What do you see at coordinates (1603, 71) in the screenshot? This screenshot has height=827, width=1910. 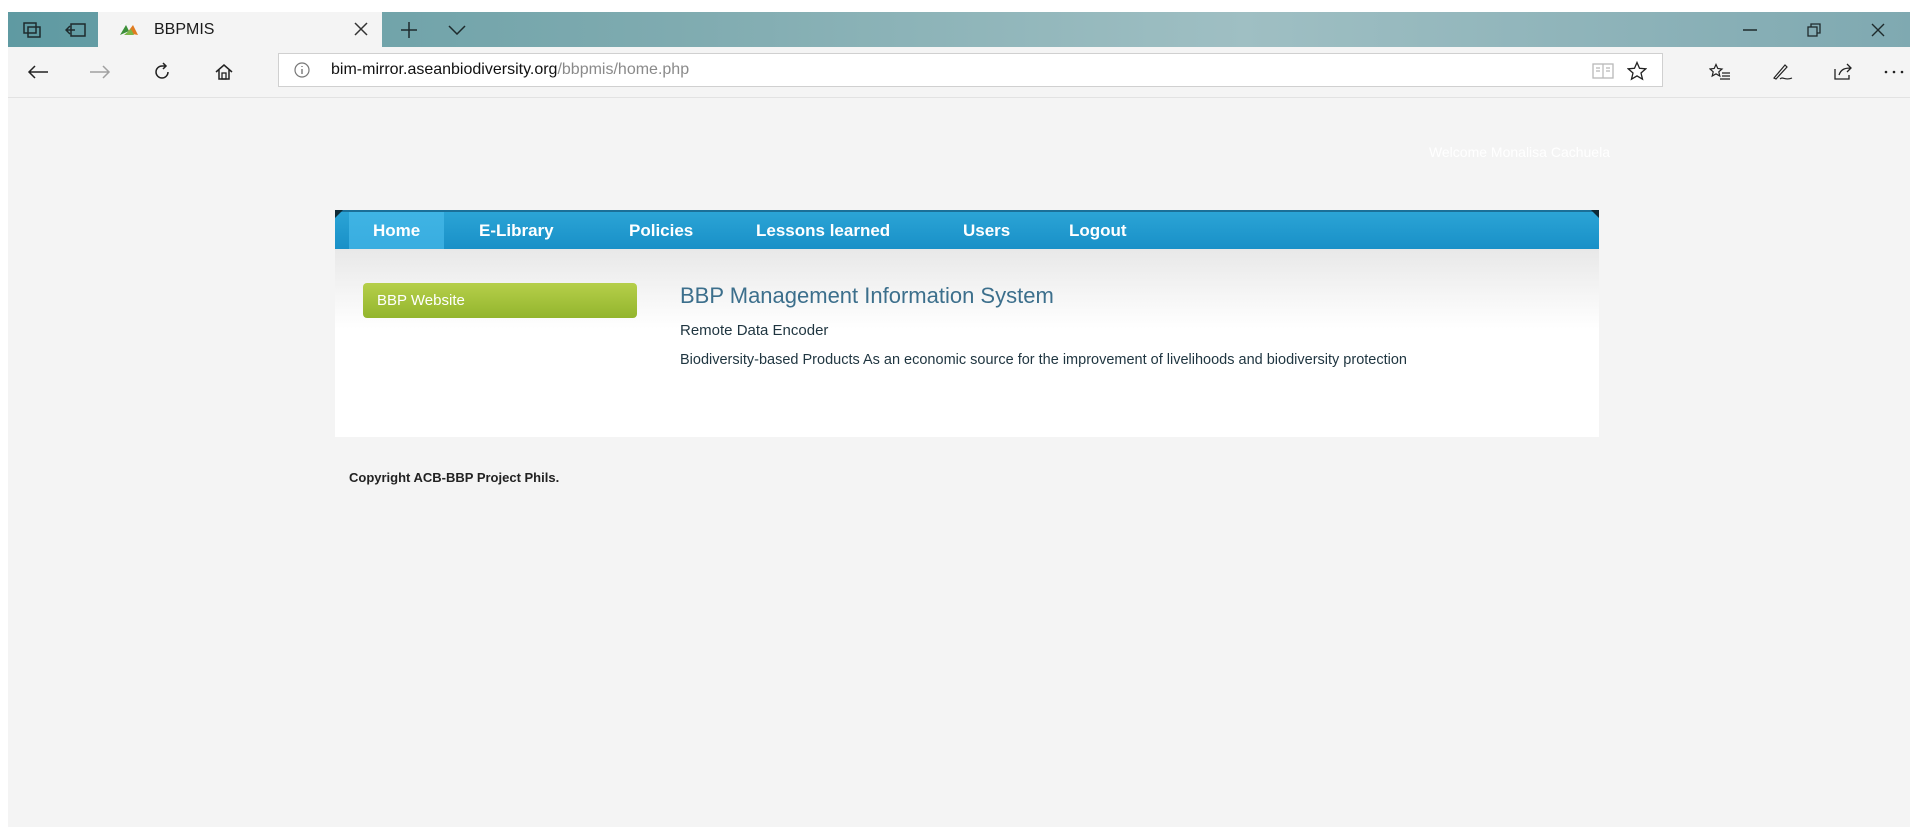 I see `reading-view-icon` at bounding box center [1603, 71].